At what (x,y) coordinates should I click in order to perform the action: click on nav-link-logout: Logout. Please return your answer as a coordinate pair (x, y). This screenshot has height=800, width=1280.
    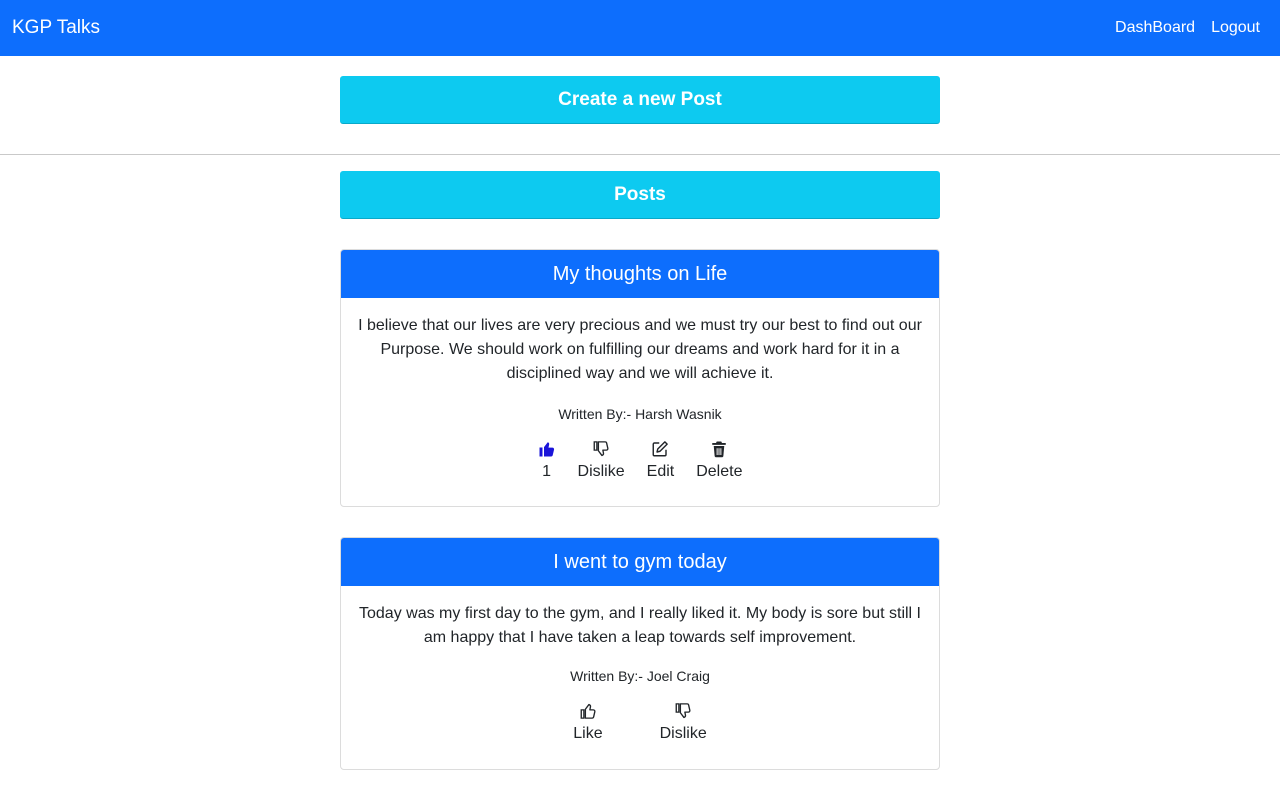
    Looking at the image, I should click on (1235, 28).